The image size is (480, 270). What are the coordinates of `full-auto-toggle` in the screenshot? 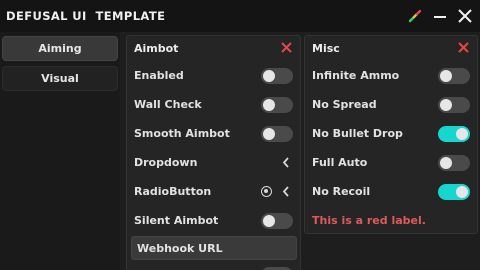 It's located at (454, 163).